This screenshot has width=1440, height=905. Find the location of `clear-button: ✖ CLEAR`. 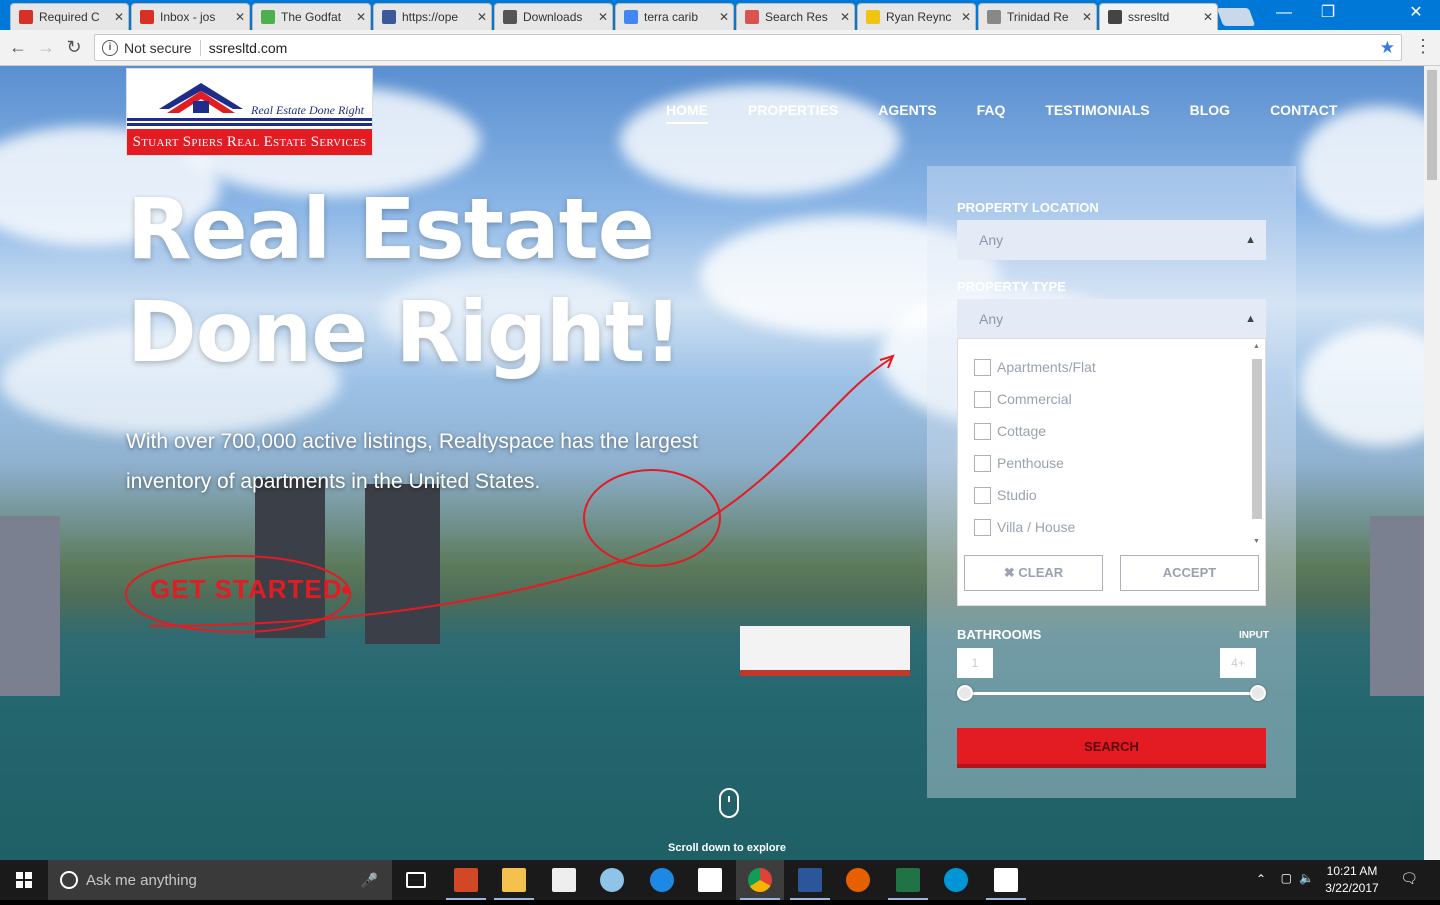

clear-button: ✖ CLEAR is located at coordinates (1033, 573).